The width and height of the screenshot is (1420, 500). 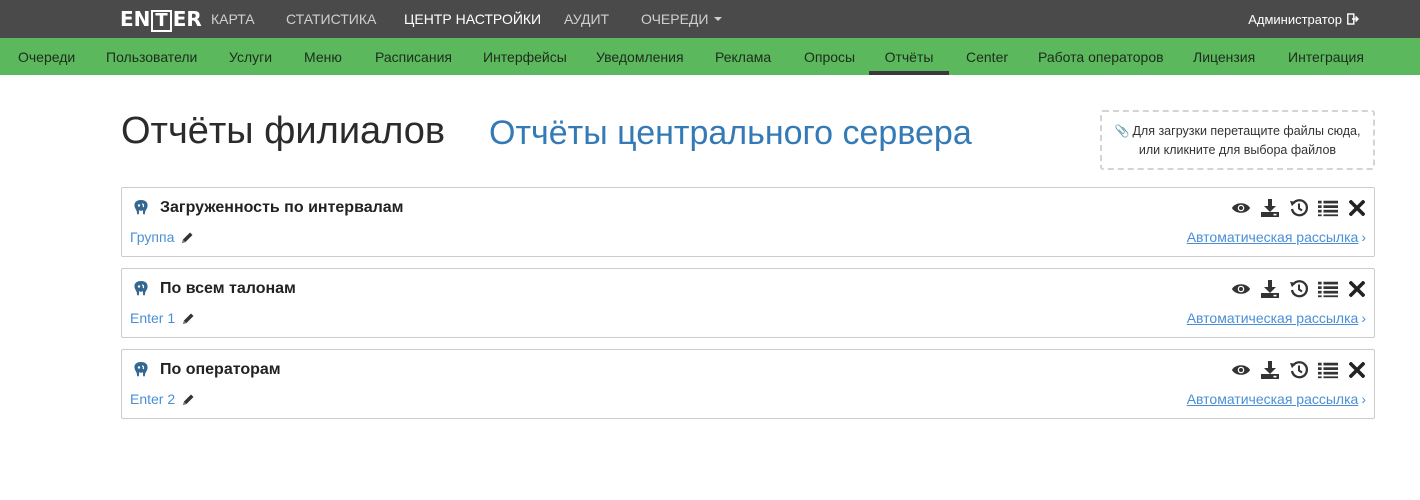 I want to click on page-title: Отчёты филиалов, so click(x=283, y=131).